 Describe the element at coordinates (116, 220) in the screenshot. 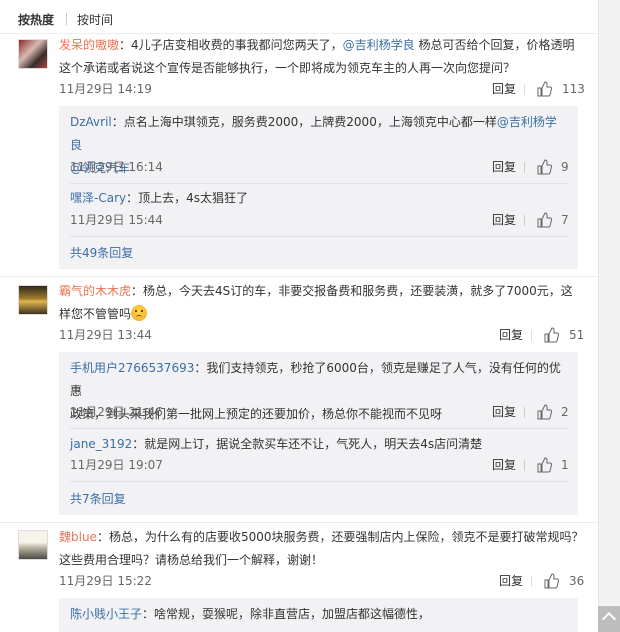

I see `reply-date: 11月29日 15:44` at that location.